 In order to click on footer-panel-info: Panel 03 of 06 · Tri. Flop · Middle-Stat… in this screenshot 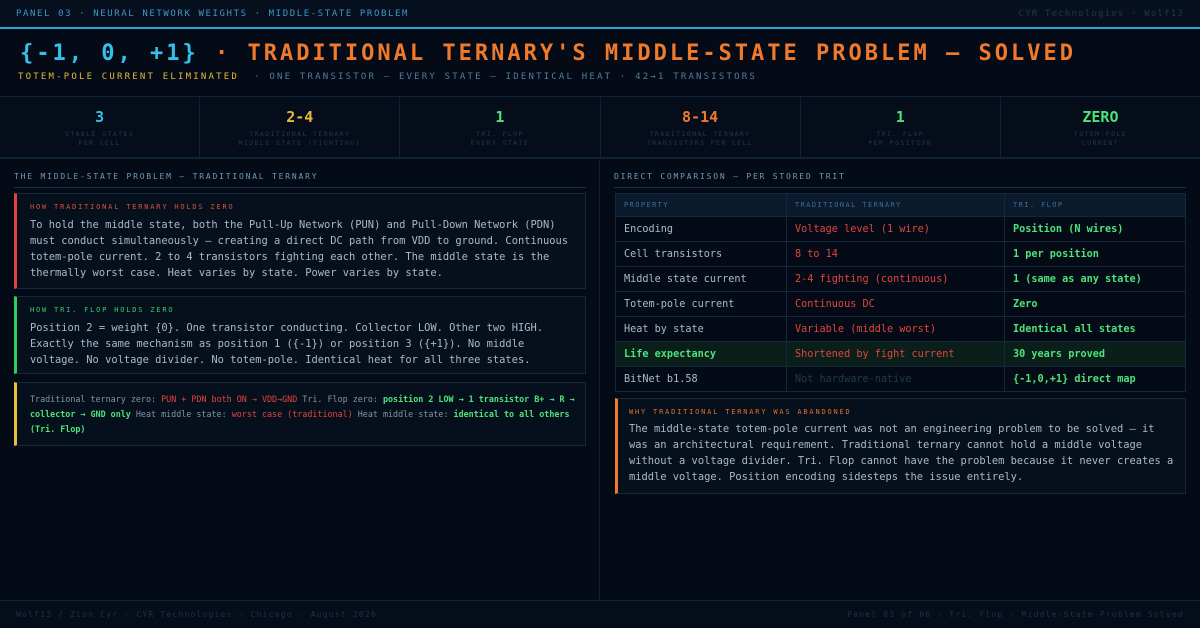, I will do `click(1015, 614)`.